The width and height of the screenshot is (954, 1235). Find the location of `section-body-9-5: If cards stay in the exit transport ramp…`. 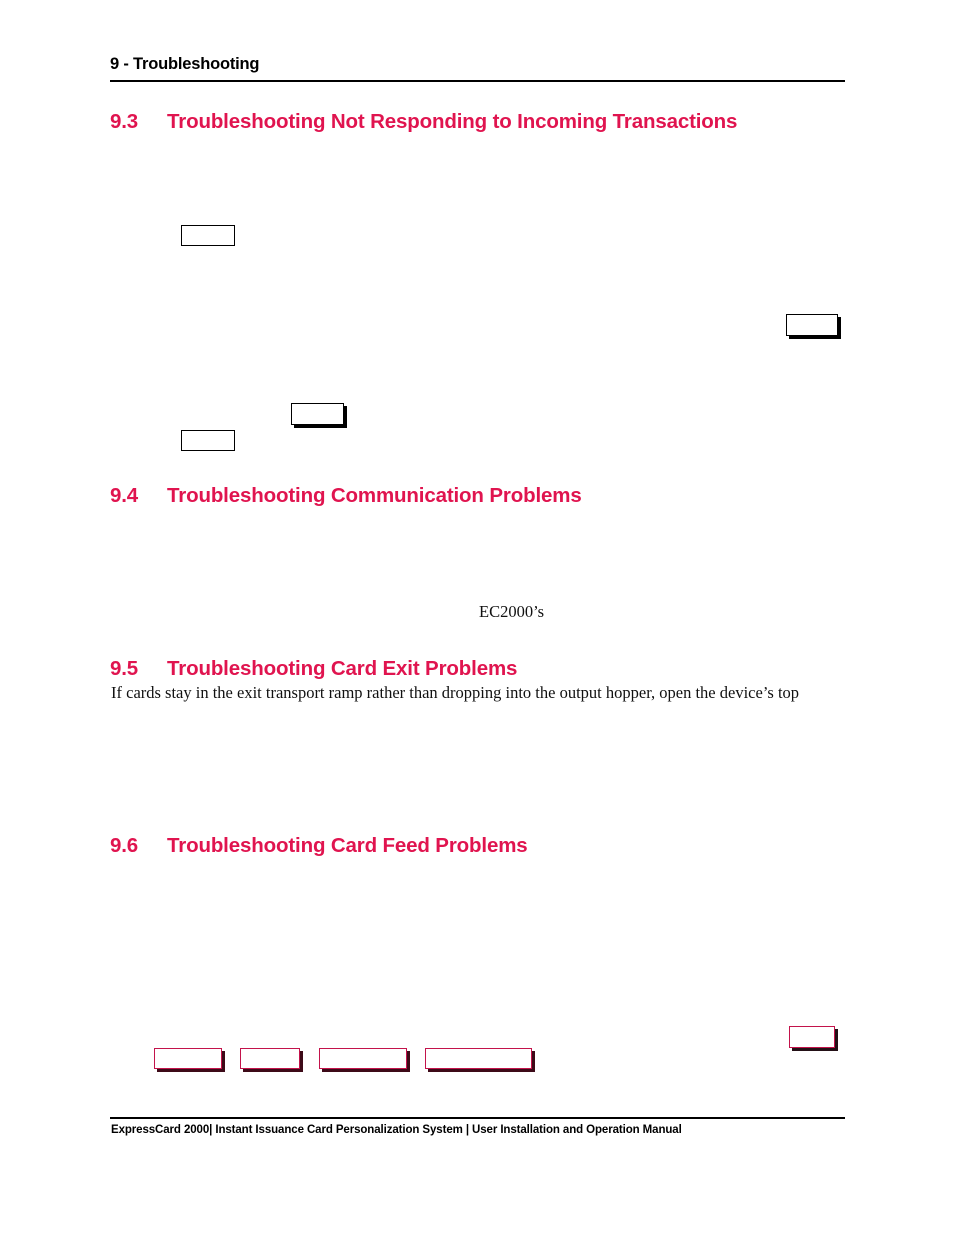

section-body-9-5: If cards stay in the exit transport ramp… is located at coordinates (455, 692).